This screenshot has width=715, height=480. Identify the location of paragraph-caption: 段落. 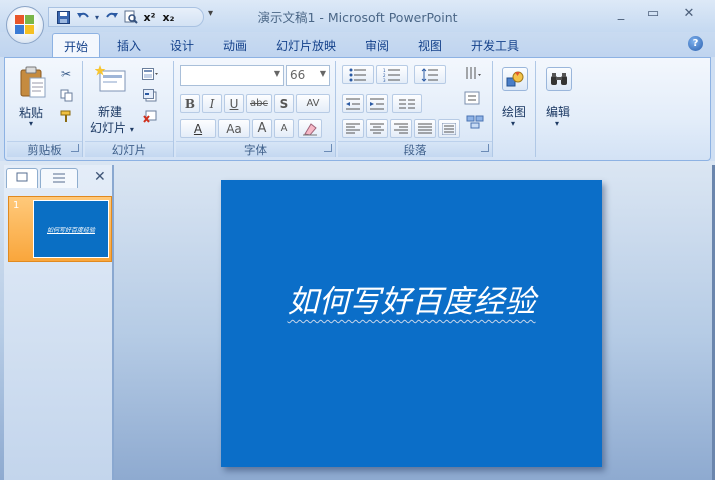
(415, 149).